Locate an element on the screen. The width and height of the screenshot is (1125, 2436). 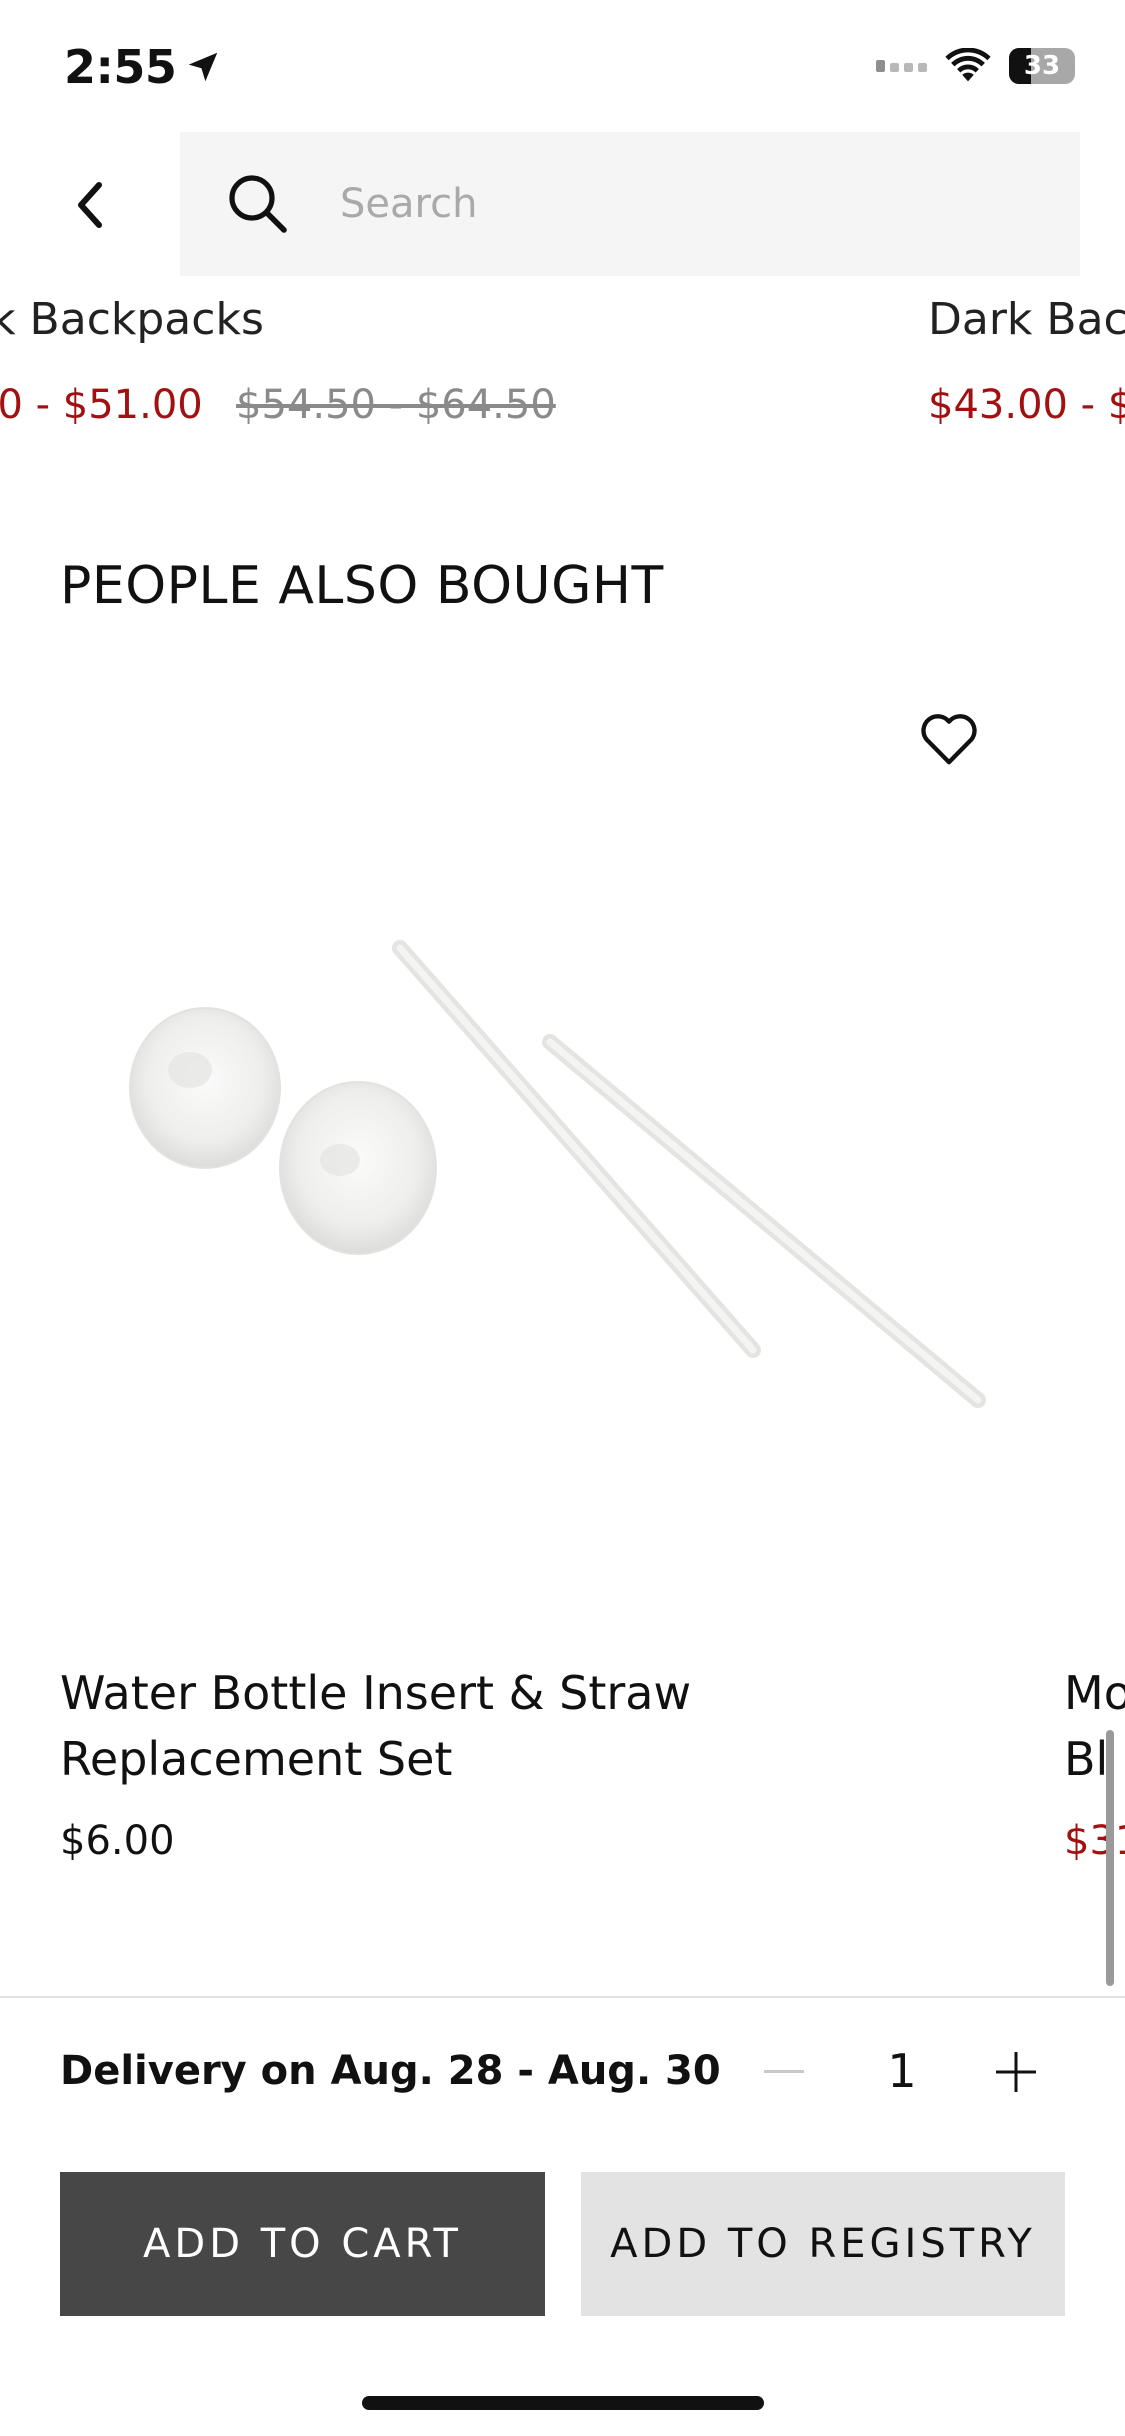
wifi-icon is located at coordinates (968, 65).